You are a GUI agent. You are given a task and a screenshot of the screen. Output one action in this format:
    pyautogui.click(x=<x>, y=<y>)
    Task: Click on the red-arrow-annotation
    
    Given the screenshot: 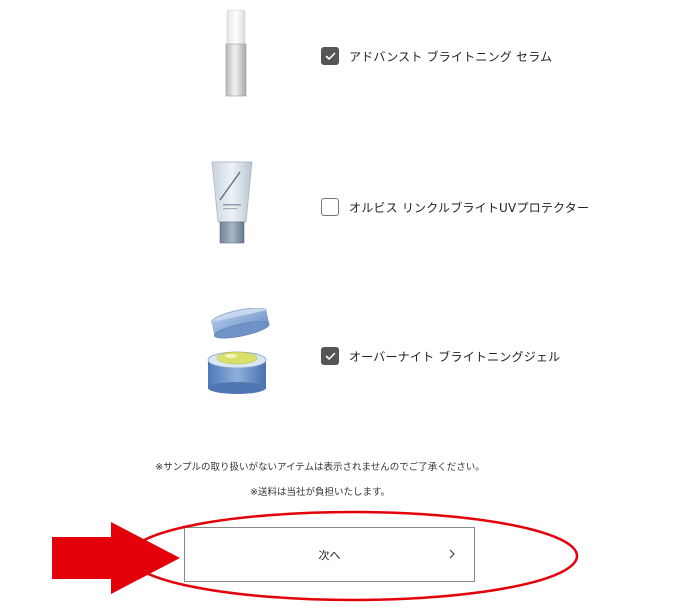 What is the action you would take?
    pyautogui.click(x=116, y=558)
    